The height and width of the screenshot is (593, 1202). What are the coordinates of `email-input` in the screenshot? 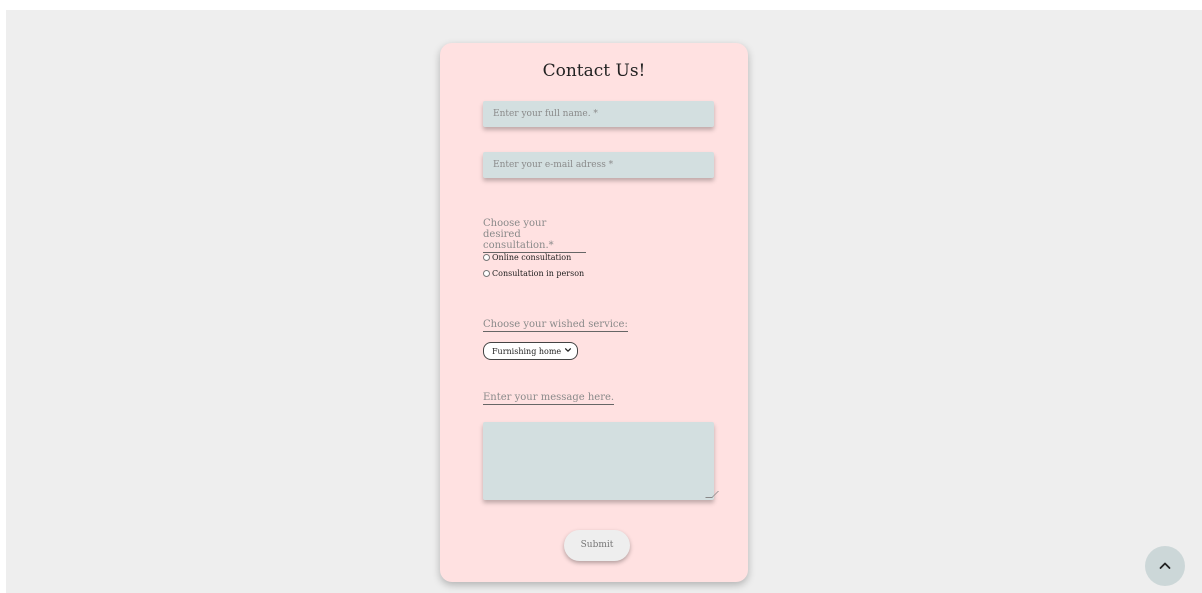 It's located at (598, 165).